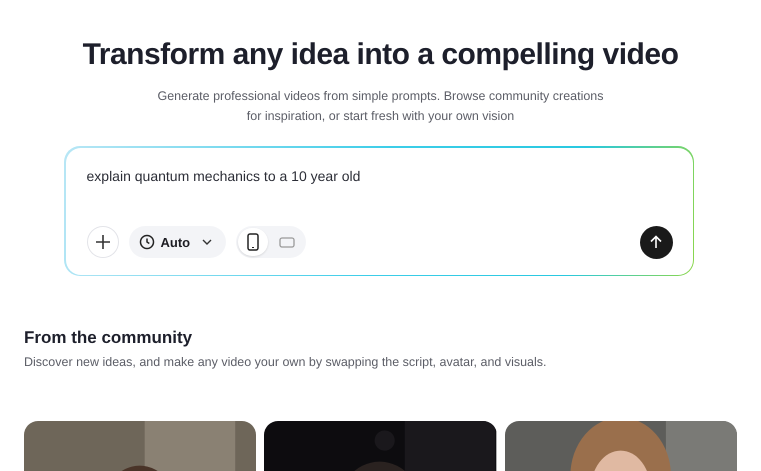 Image resolution: width=761 pixels, height=471 pixels. I want to click on chevron-icon, so click(207, 242).